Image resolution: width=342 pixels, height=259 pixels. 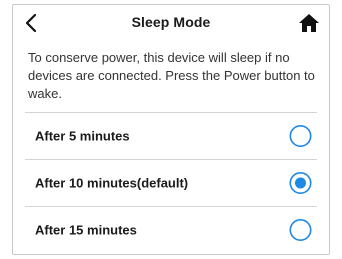 I want to click on radio-button-after-5-minutes, so click(x=300, y=136).